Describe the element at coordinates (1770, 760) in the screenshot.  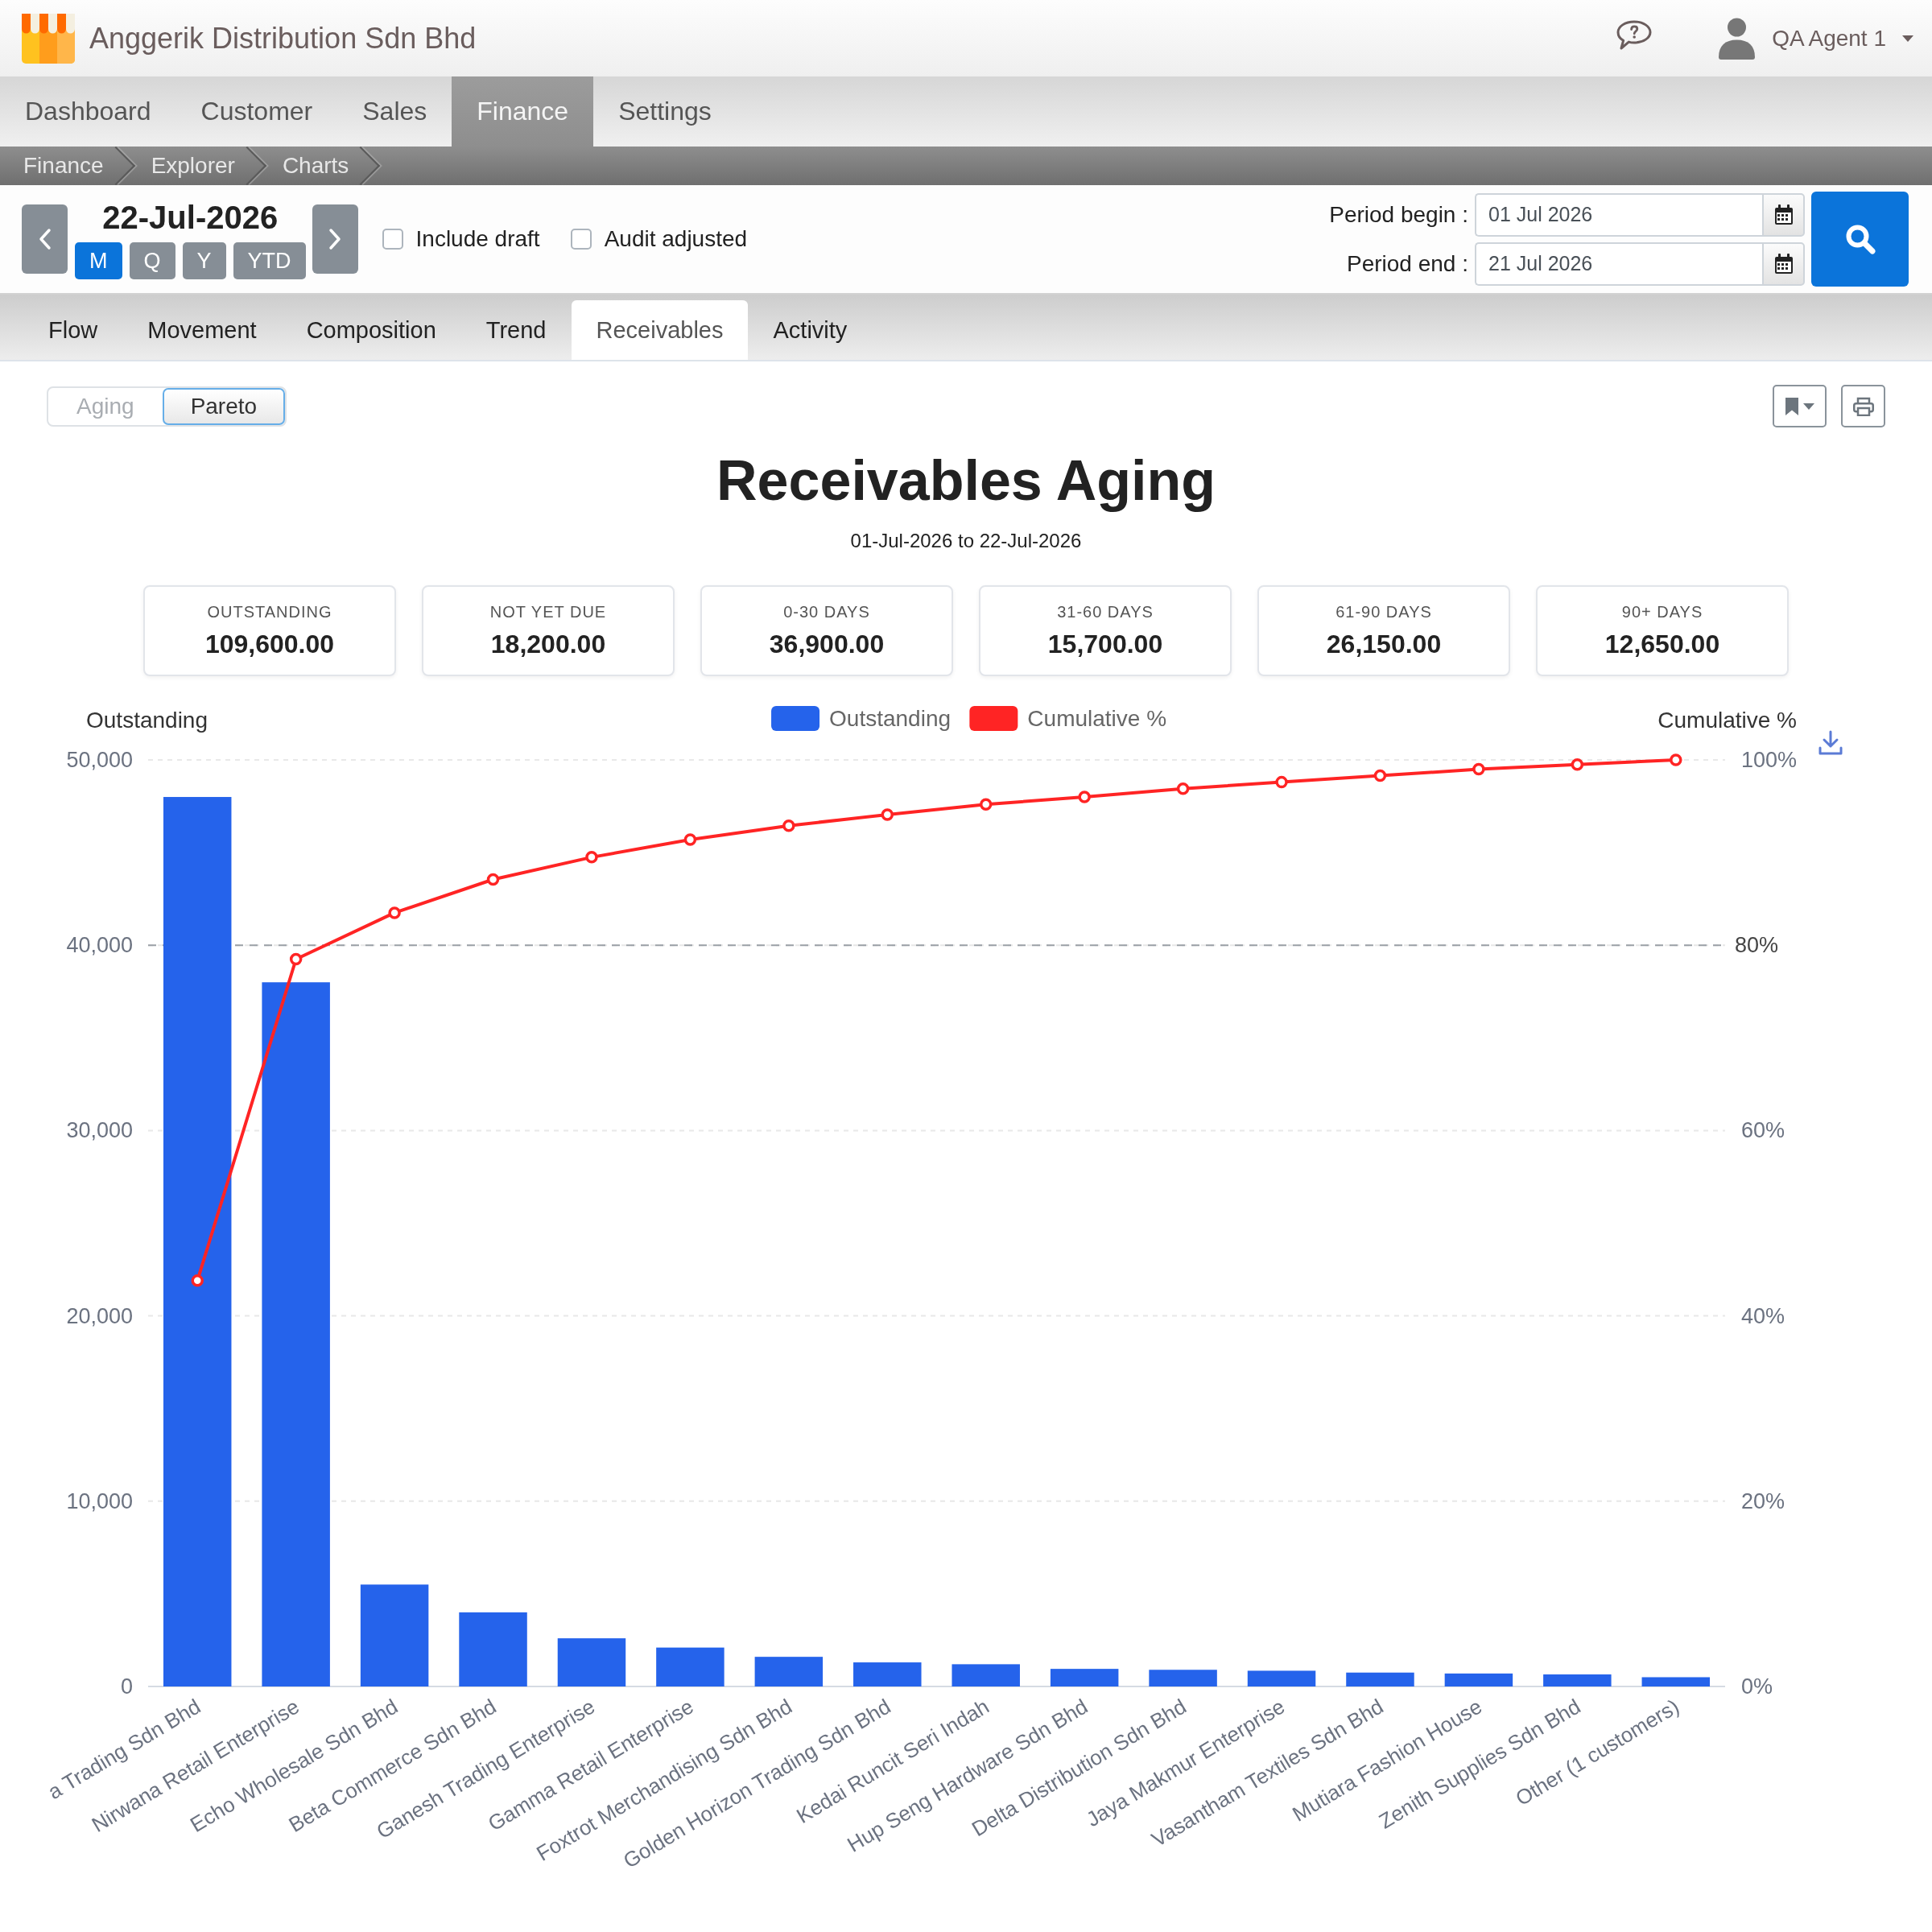
I see `axis-tick-label: 100%` at that location.